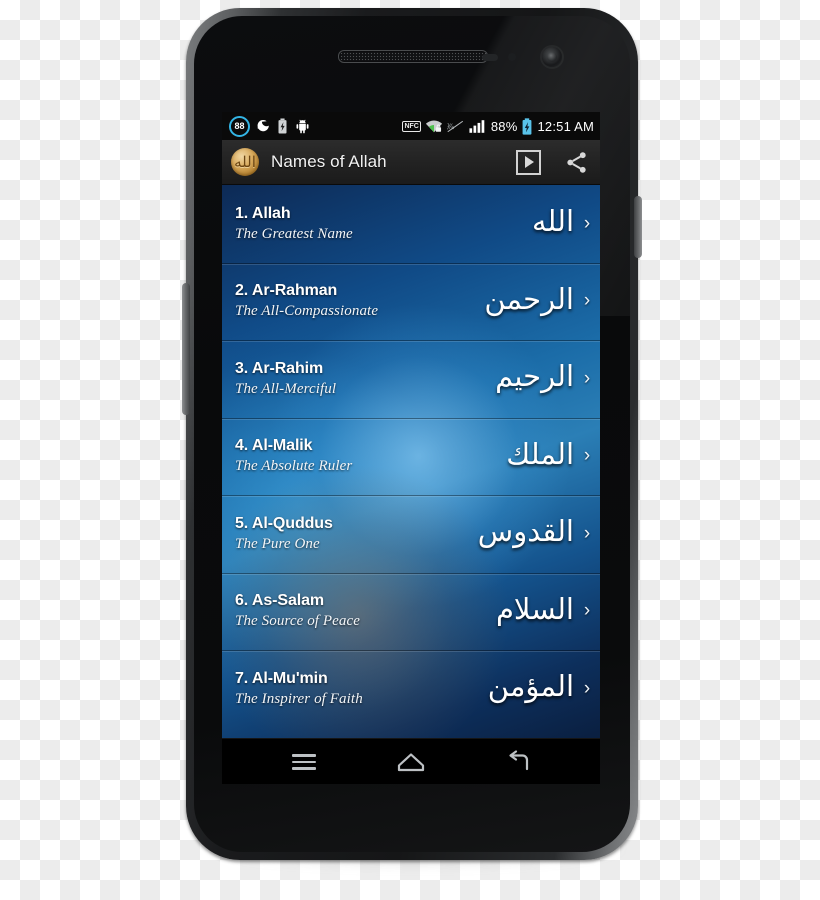 The height and width of the screenshot is (900, 820). What do you see at coordinates (274, 445) in the screenshot?
I see `list-item-name: 4. Al-Malik` at bounding box center [274, 445].